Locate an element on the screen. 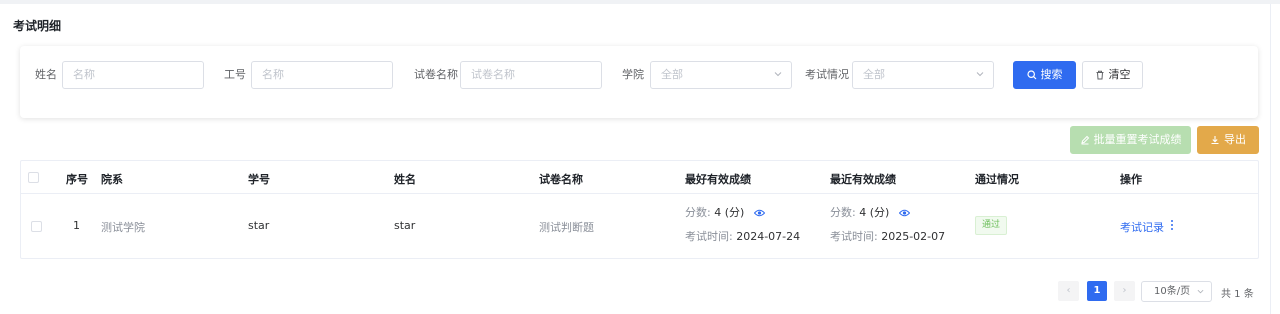  export-label: 导出 is located at coordinates (1235, 139).